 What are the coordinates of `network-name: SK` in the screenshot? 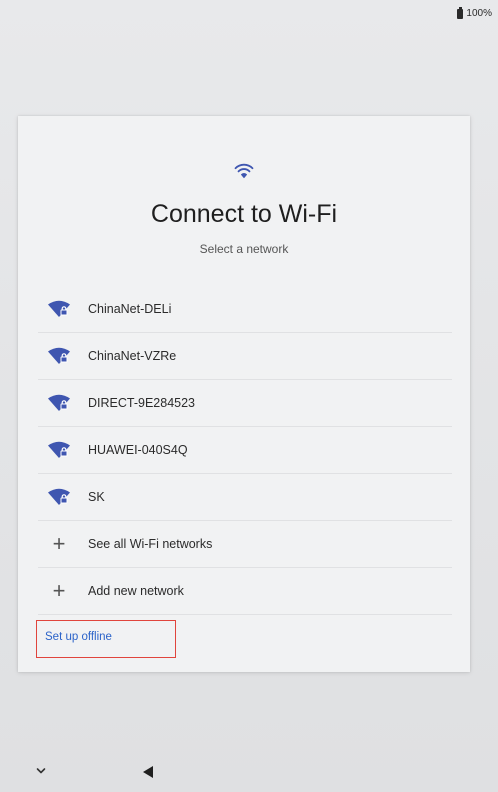 It's located at (96, 497).